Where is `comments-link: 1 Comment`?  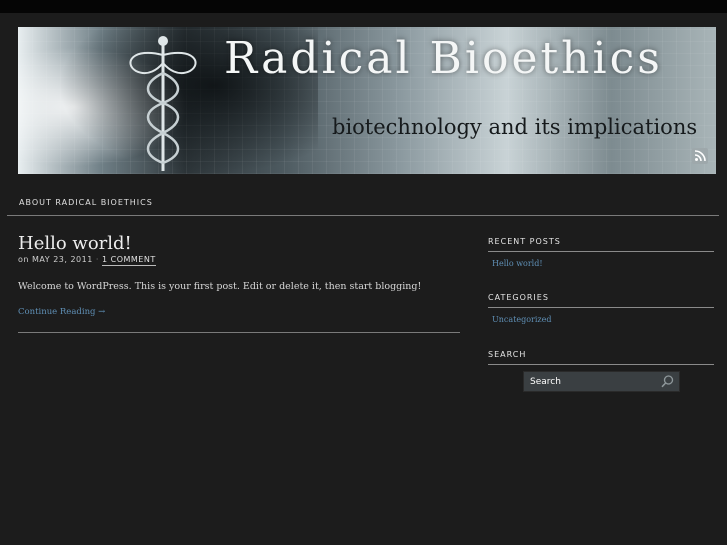
comments-link: 1 Comment is located at coordinates (128, 260).